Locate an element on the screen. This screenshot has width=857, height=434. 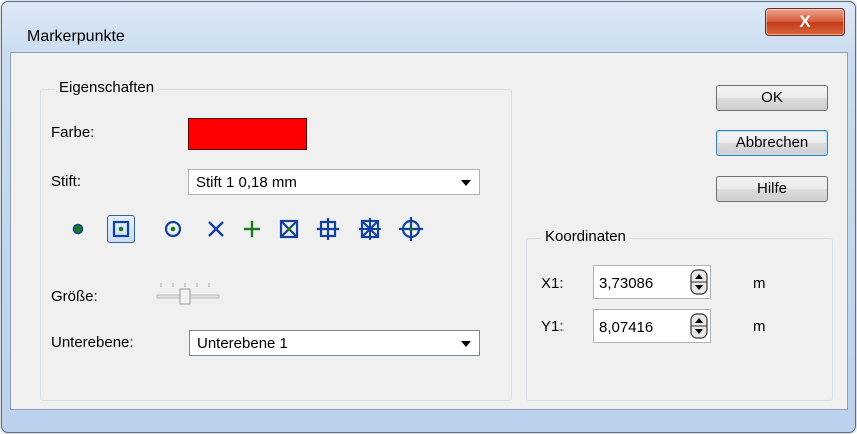
dot-icon is located at coordinates (78, 229).